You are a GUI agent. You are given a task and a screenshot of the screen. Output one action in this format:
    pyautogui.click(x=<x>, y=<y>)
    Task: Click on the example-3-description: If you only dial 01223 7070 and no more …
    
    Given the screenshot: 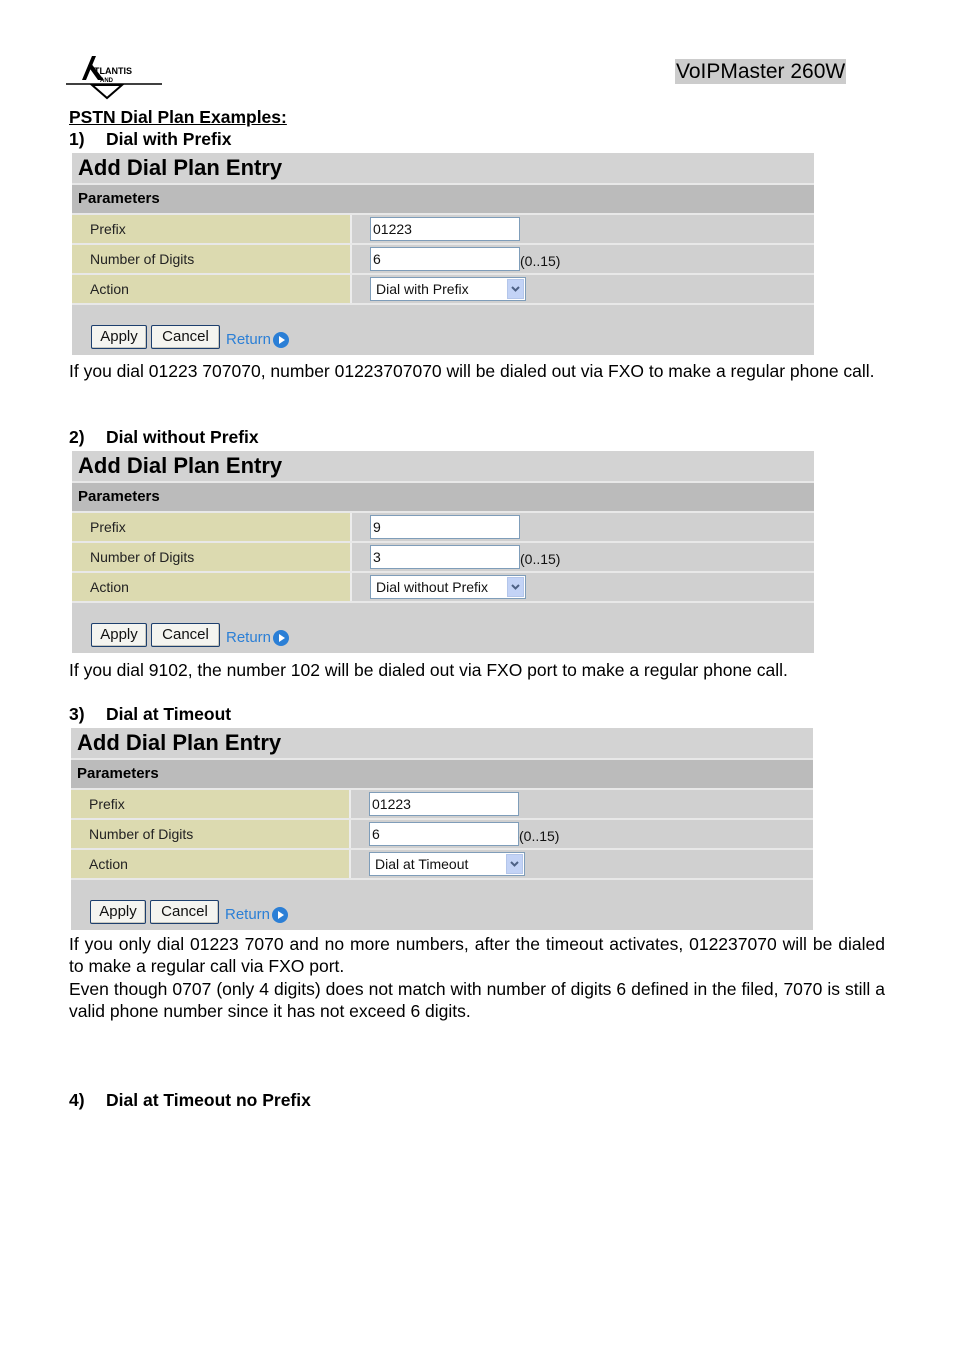 What is the action you would take?
    pyautogui.click(x=477, y=955)
    